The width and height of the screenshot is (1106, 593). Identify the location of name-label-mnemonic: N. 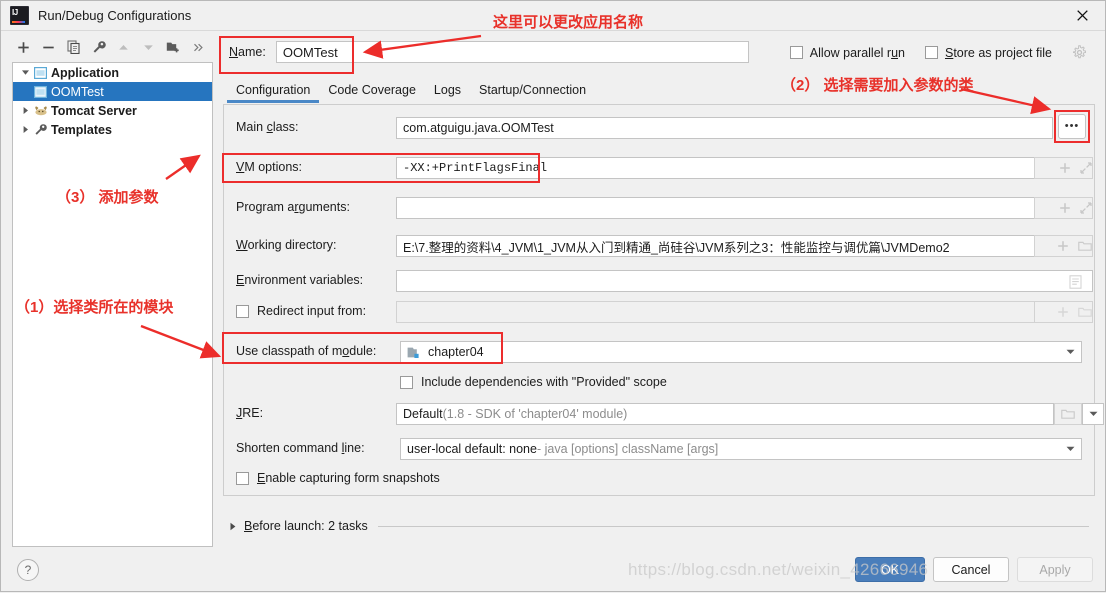
(234, 52).